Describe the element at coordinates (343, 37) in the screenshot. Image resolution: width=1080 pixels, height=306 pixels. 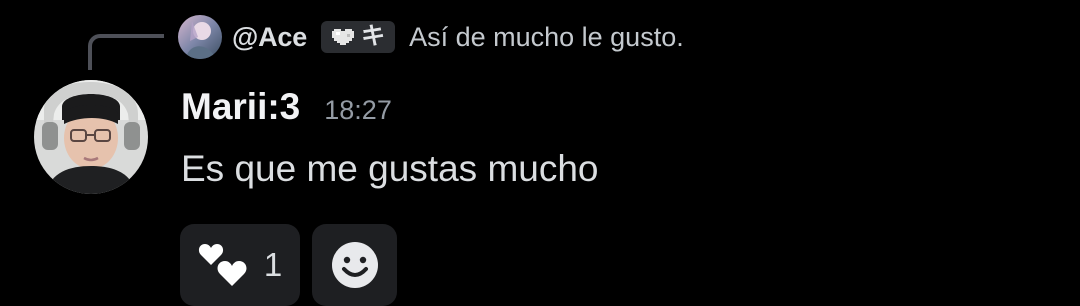
I see `pixel-heart-icon` at that location.